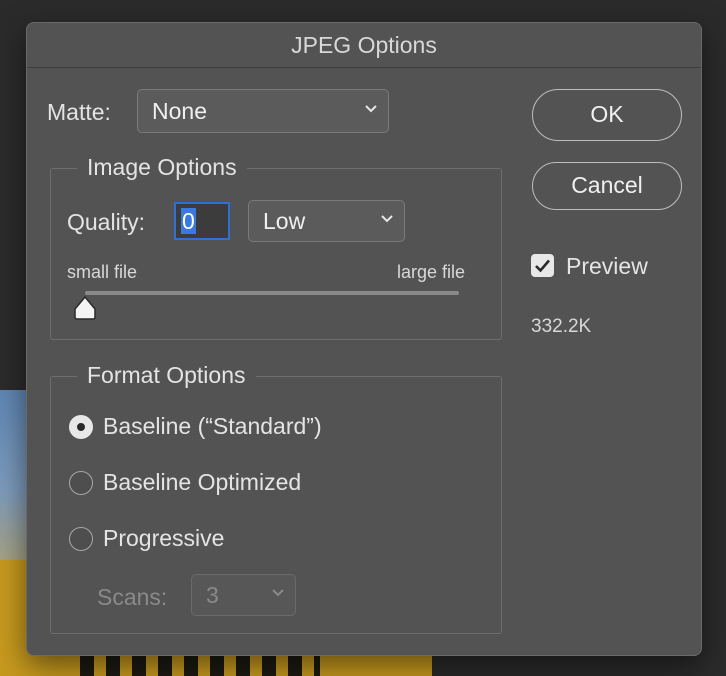 The image size is (726, 676). Describe the element at coordinates (607, 186) in the screenshot. I see `cancel-button: Cancel` at that location.